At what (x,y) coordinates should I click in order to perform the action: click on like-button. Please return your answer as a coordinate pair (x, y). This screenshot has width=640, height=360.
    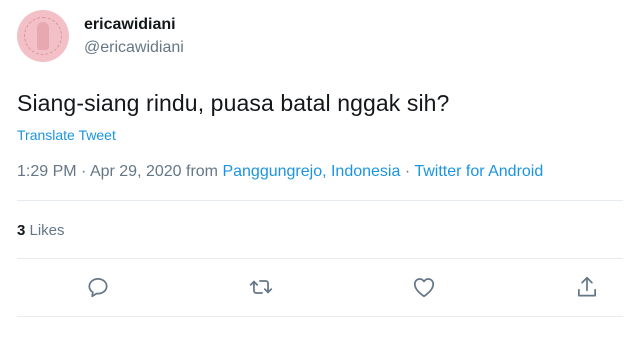
    Looking at the image, I should click on (424, 287).